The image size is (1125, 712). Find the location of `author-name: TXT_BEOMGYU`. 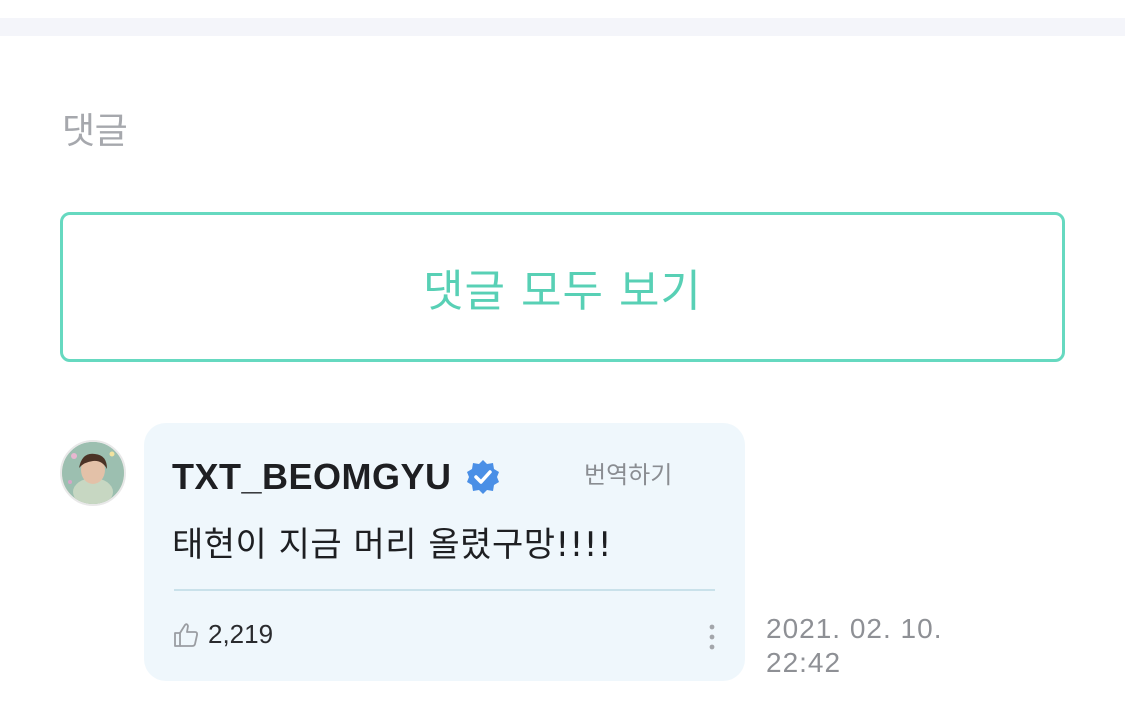

author-name: TXT_BEOMGYU is located at coordinates (312, 477).